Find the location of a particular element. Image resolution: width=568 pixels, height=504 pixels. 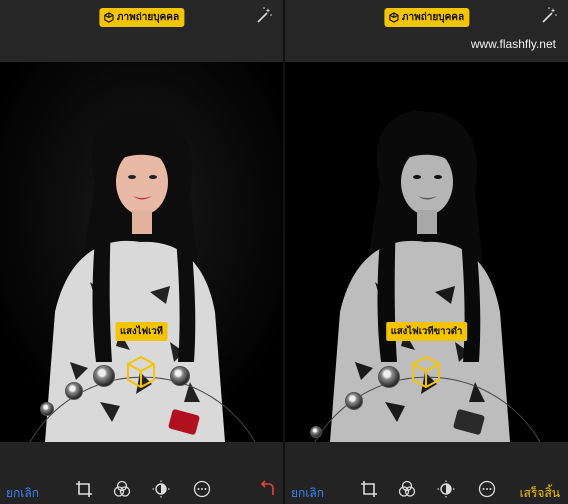

revert-icon is located at coordinates (268, 489).